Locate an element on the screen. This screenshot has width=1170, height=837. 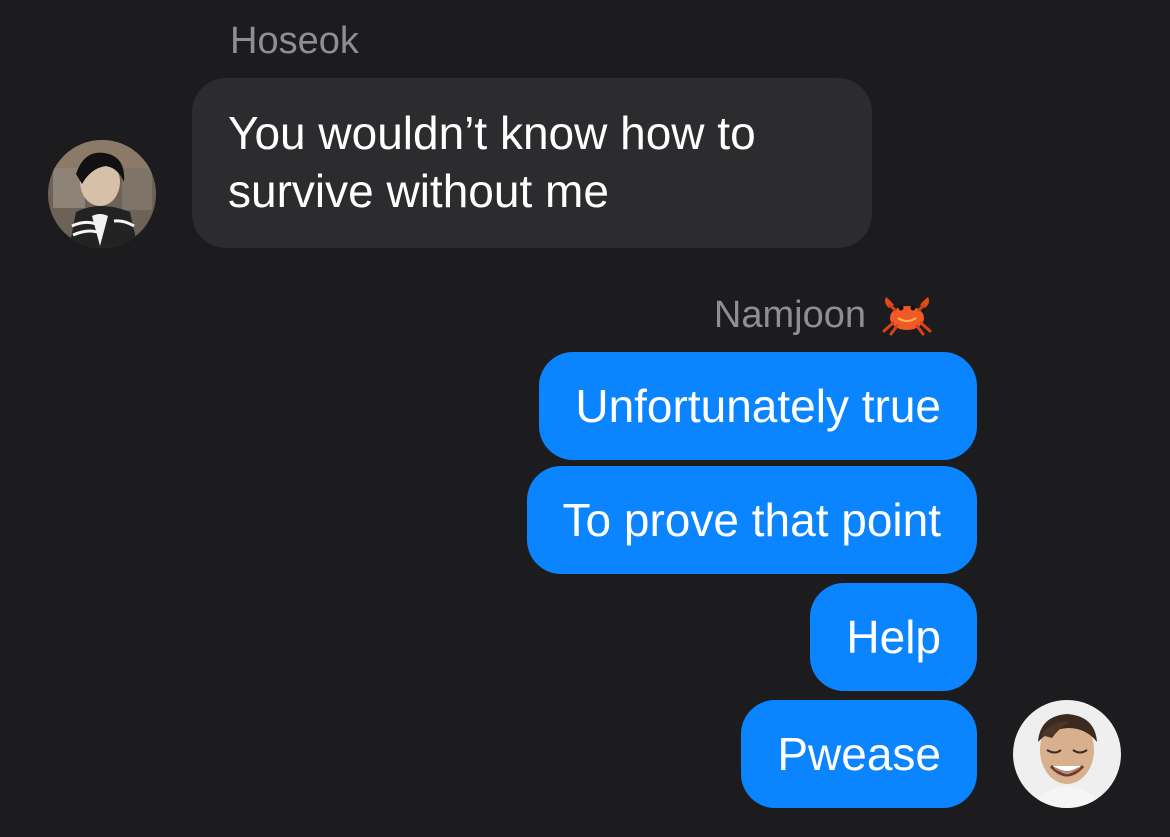
outgoing-message-bubble: Unfortunately true is located at coordinates (758, 406).